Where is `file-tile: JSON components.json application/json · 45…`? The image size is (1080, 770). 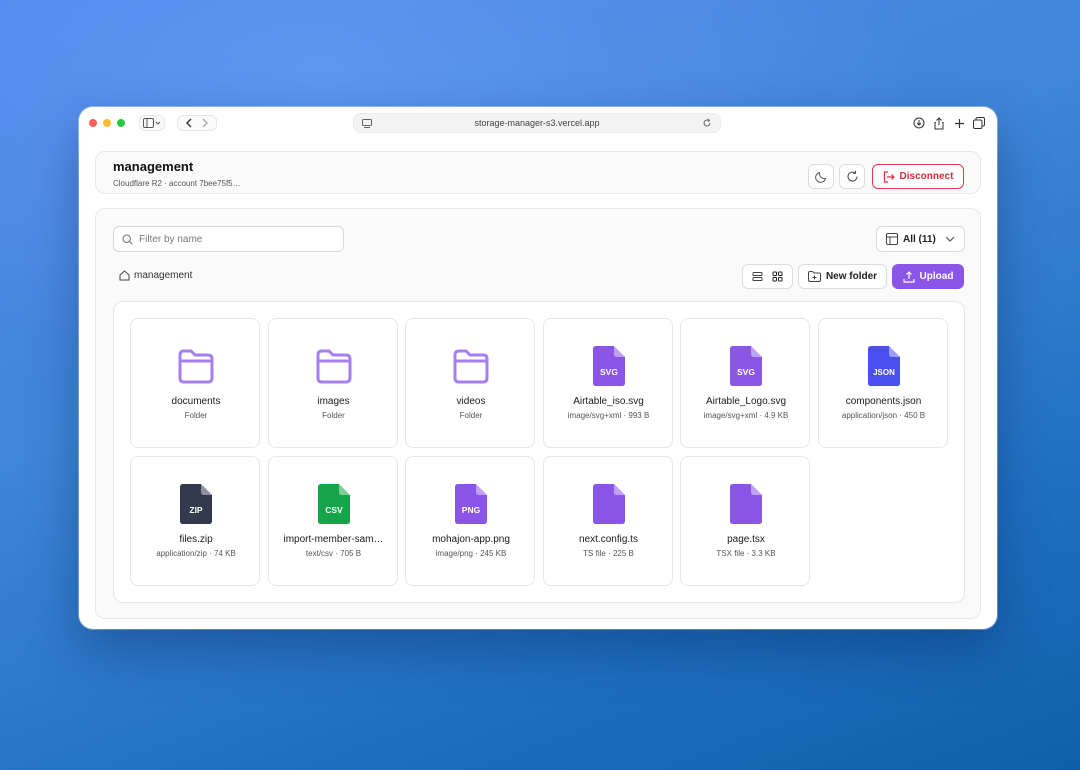
file-tile: JSON components.json application/json · 45… is located at coordinates (882, 383).